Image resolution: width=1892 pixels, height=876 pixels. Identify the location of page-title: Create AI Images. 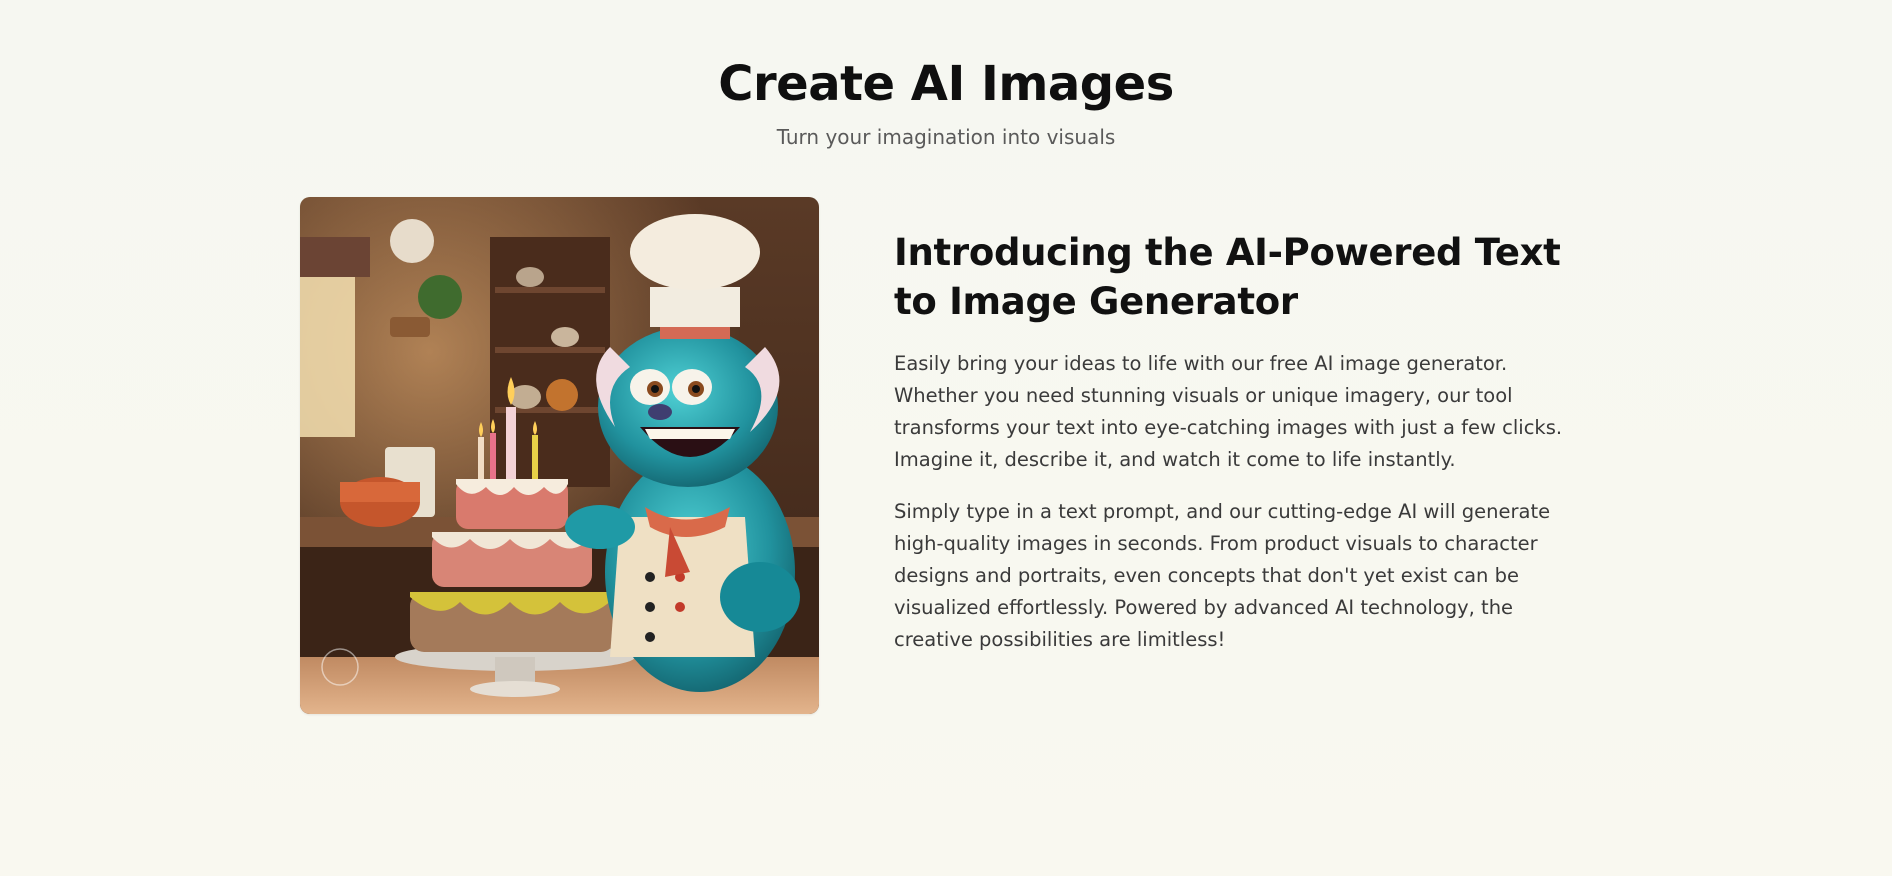
(946, 84).